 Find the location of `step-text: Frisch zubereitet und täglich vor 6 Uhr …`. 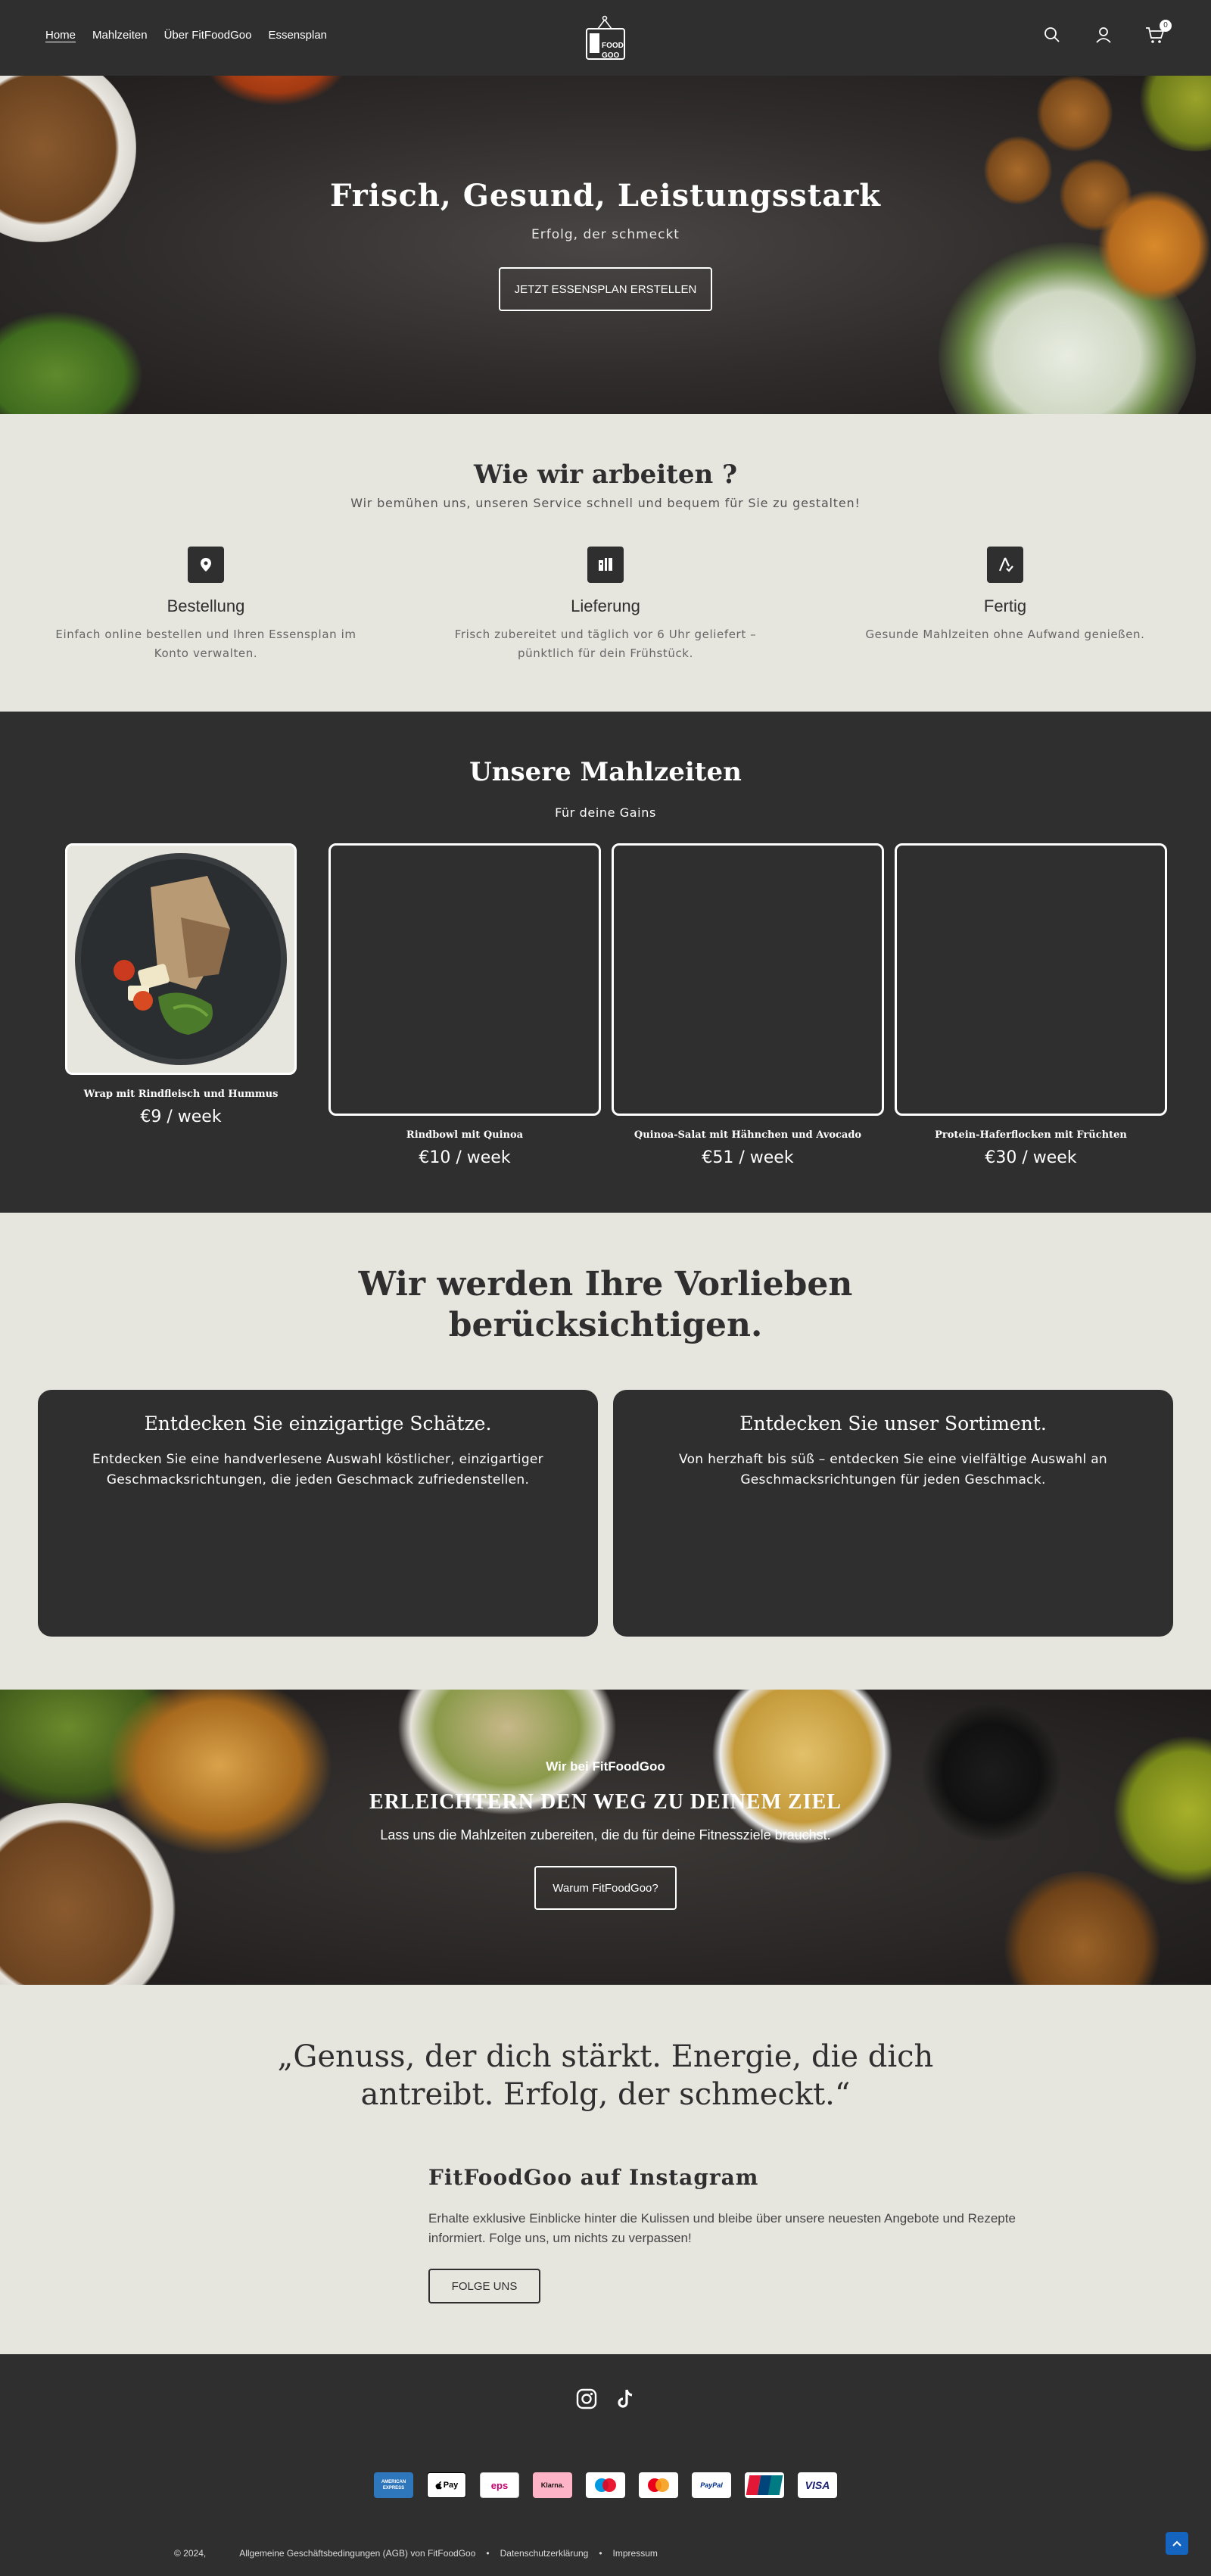

step-text: Frisch zubereitet und täglich vor 6 Uhr … is located at coordinates (606, 644).